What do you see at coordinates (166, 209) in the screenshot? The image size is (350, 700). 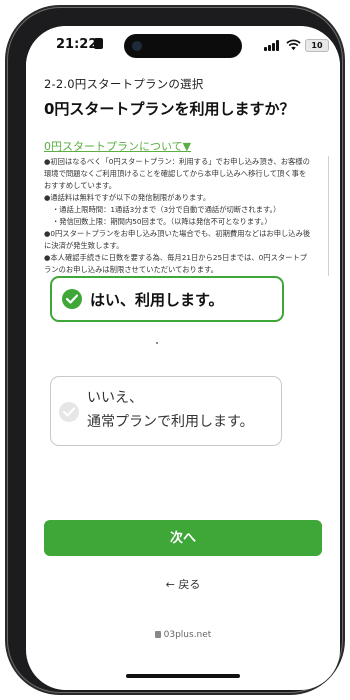 I see `note-line: ・通話上限時間：1通話3分まで（3分で自動で通話が切断されます。）` at bounding box center [166, 209].